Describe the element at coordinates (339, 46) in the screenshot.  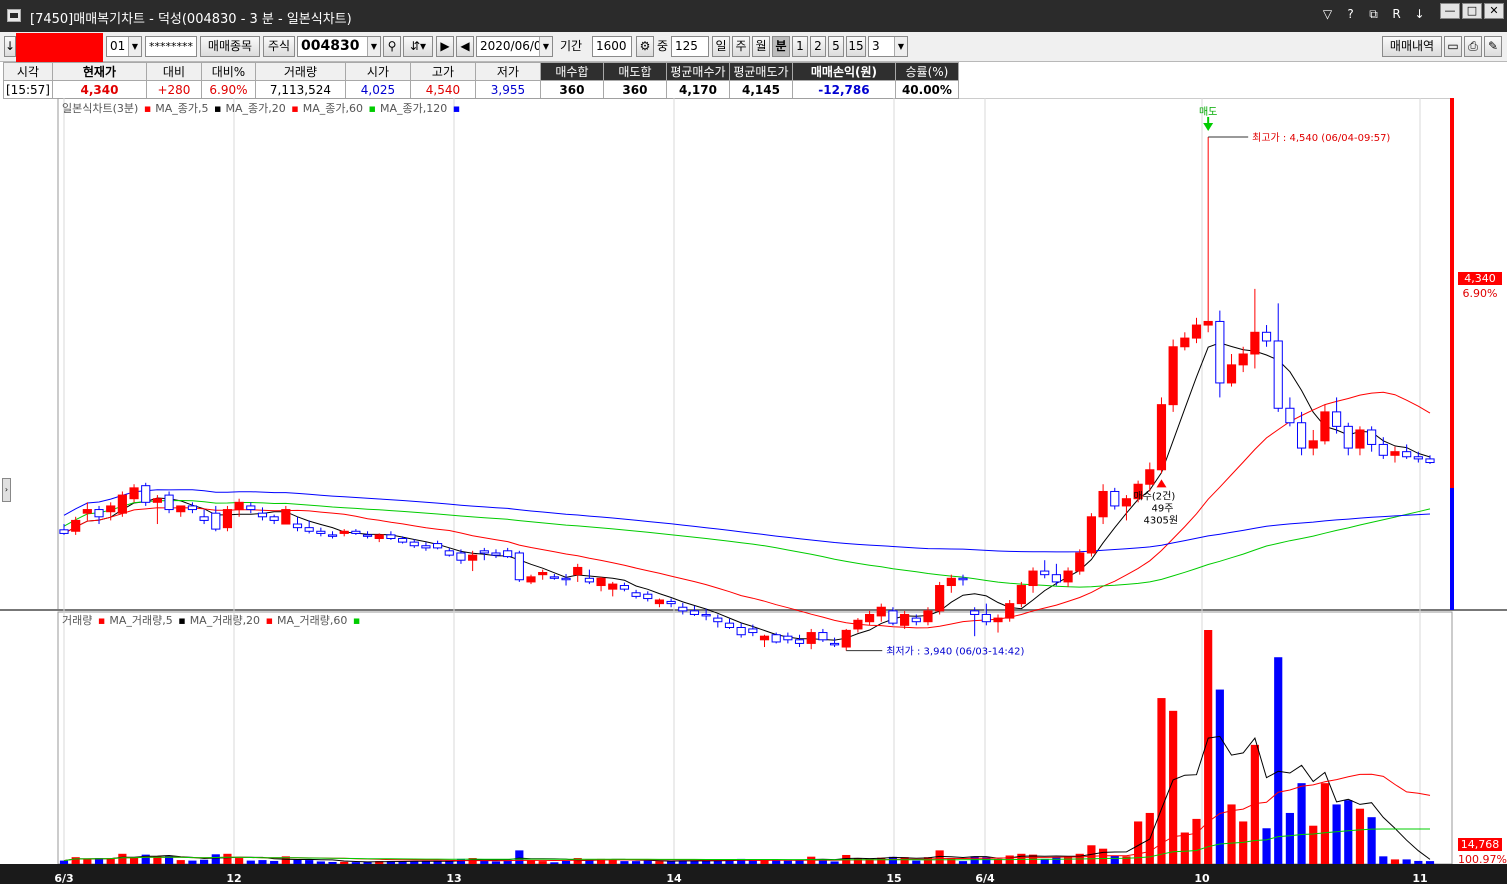
I see `stock-code-input: 004830 ▼` at that location.